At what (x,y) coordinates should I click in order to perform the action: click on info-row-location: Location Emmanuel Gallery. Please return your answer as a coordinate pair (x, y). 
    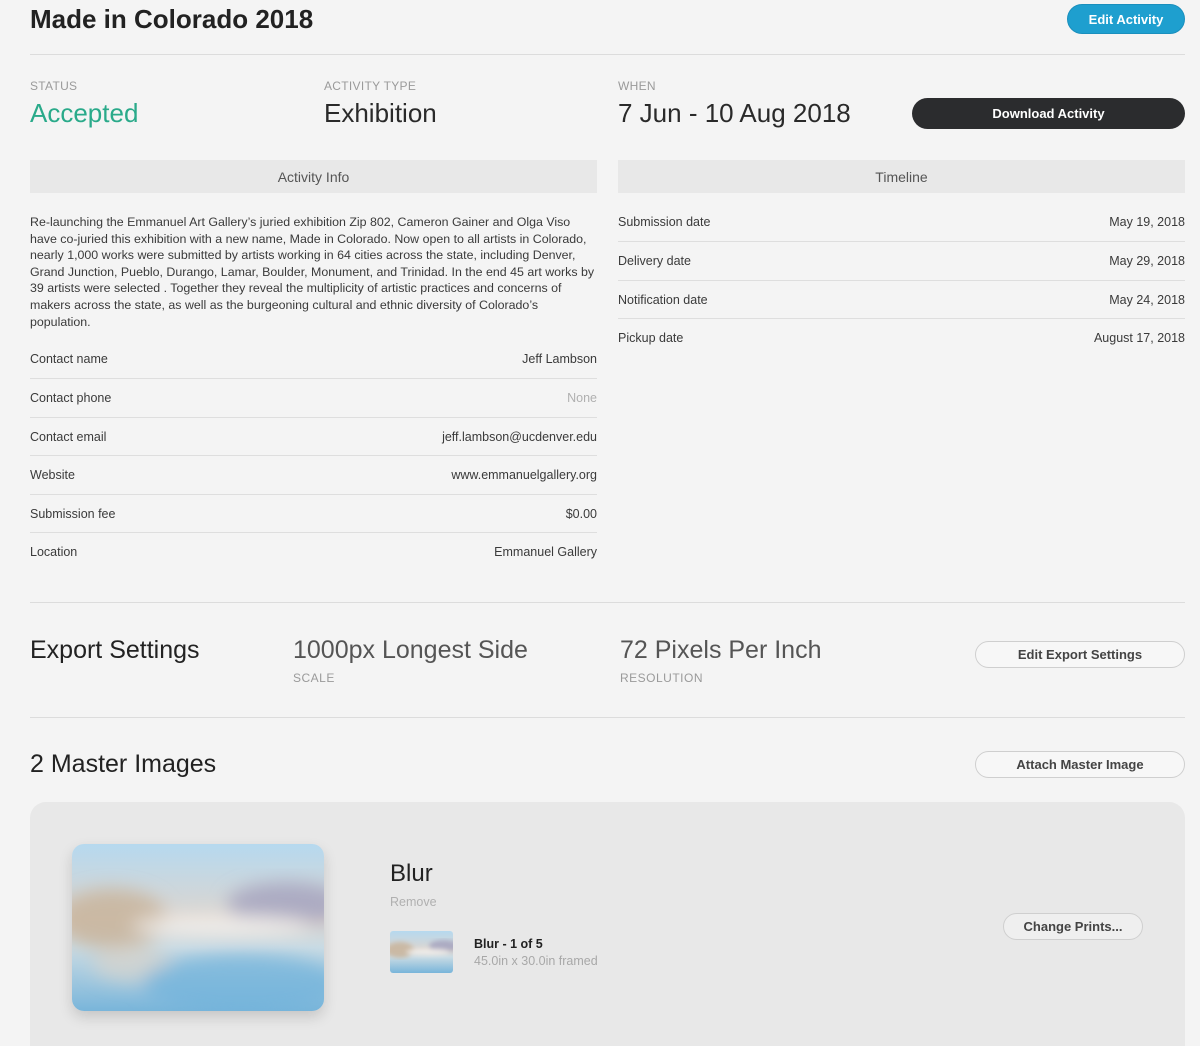
    Looking at the image, I should click on (313, 552).